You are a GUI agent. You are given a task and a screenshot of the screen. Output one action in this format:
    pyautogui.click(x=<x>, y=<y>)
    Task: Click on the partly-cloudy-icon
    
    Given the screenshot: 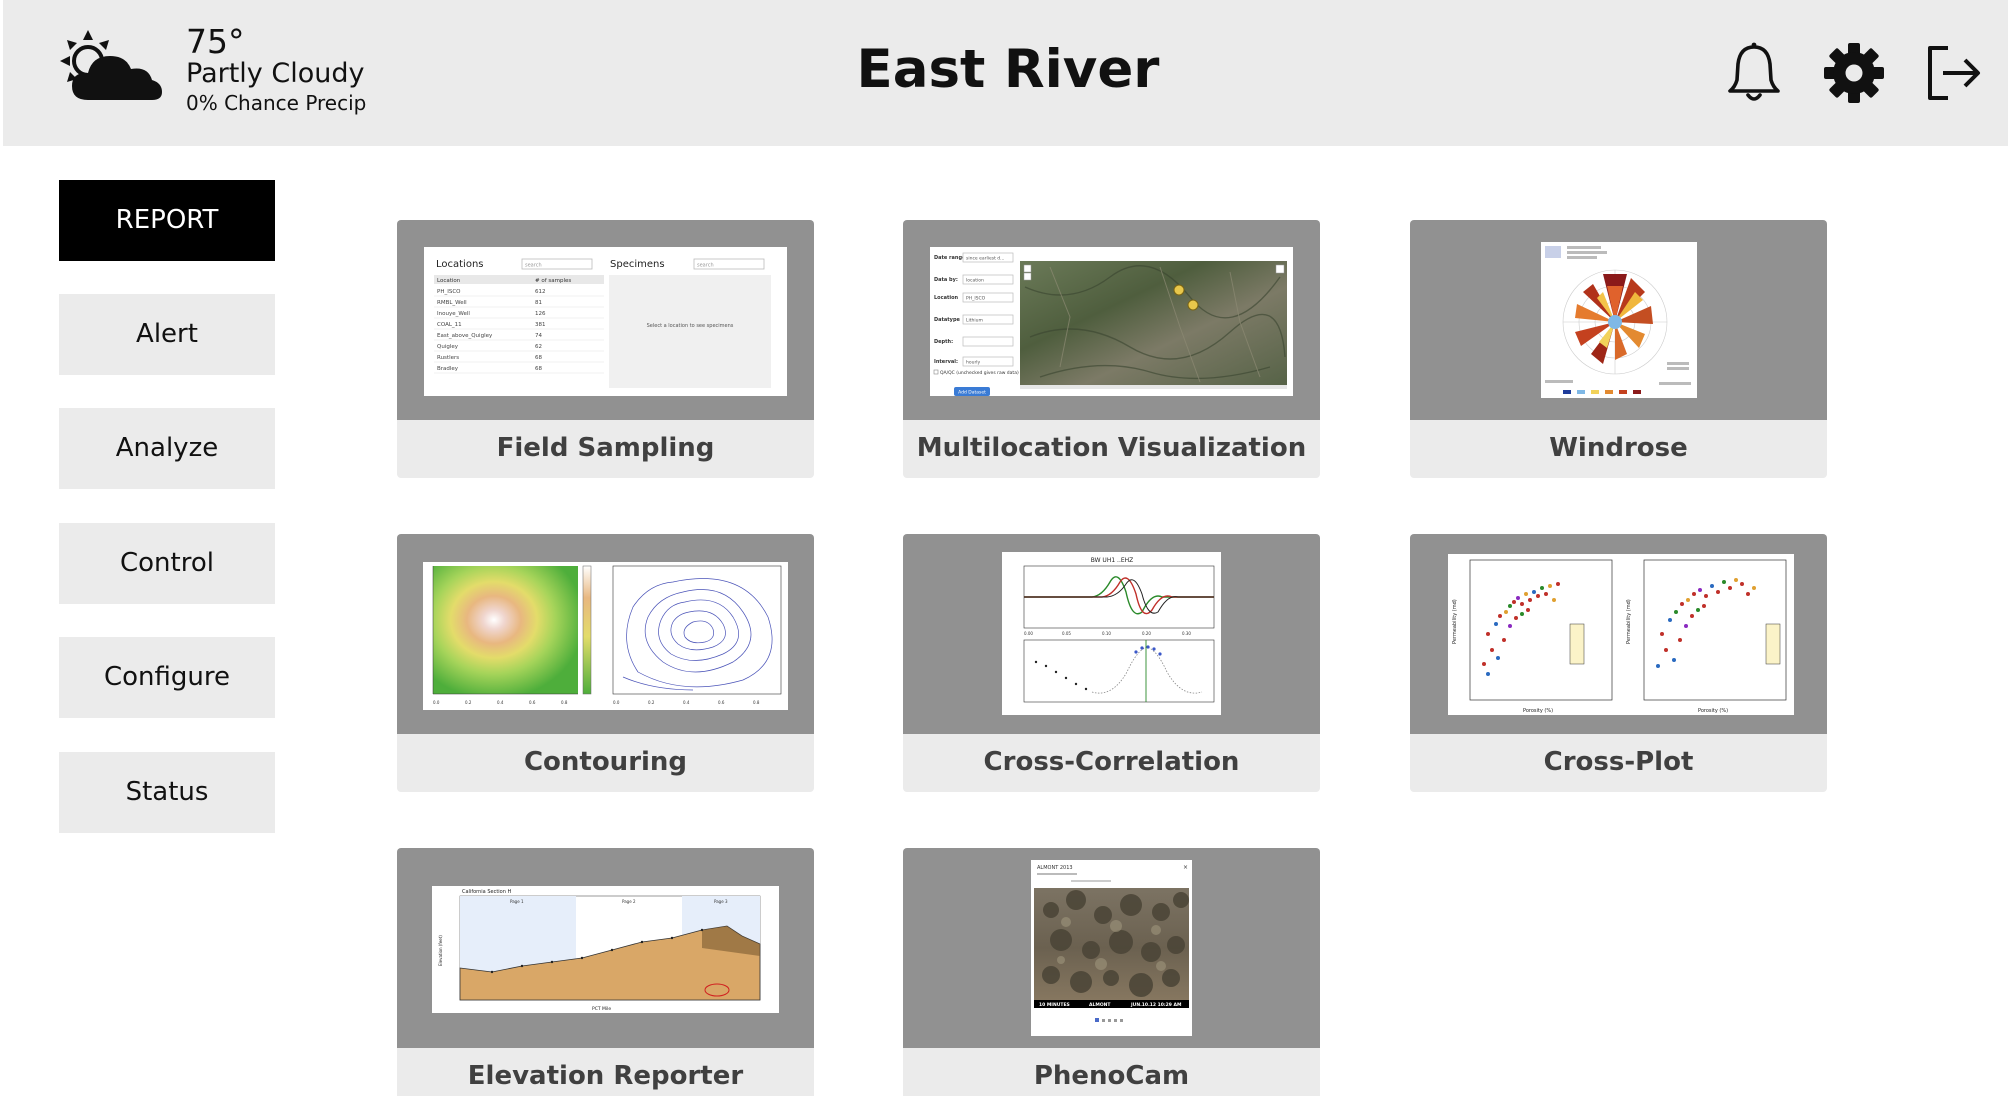 What is the action you would take?
    pyautogui.click(x=110, y=69)
    